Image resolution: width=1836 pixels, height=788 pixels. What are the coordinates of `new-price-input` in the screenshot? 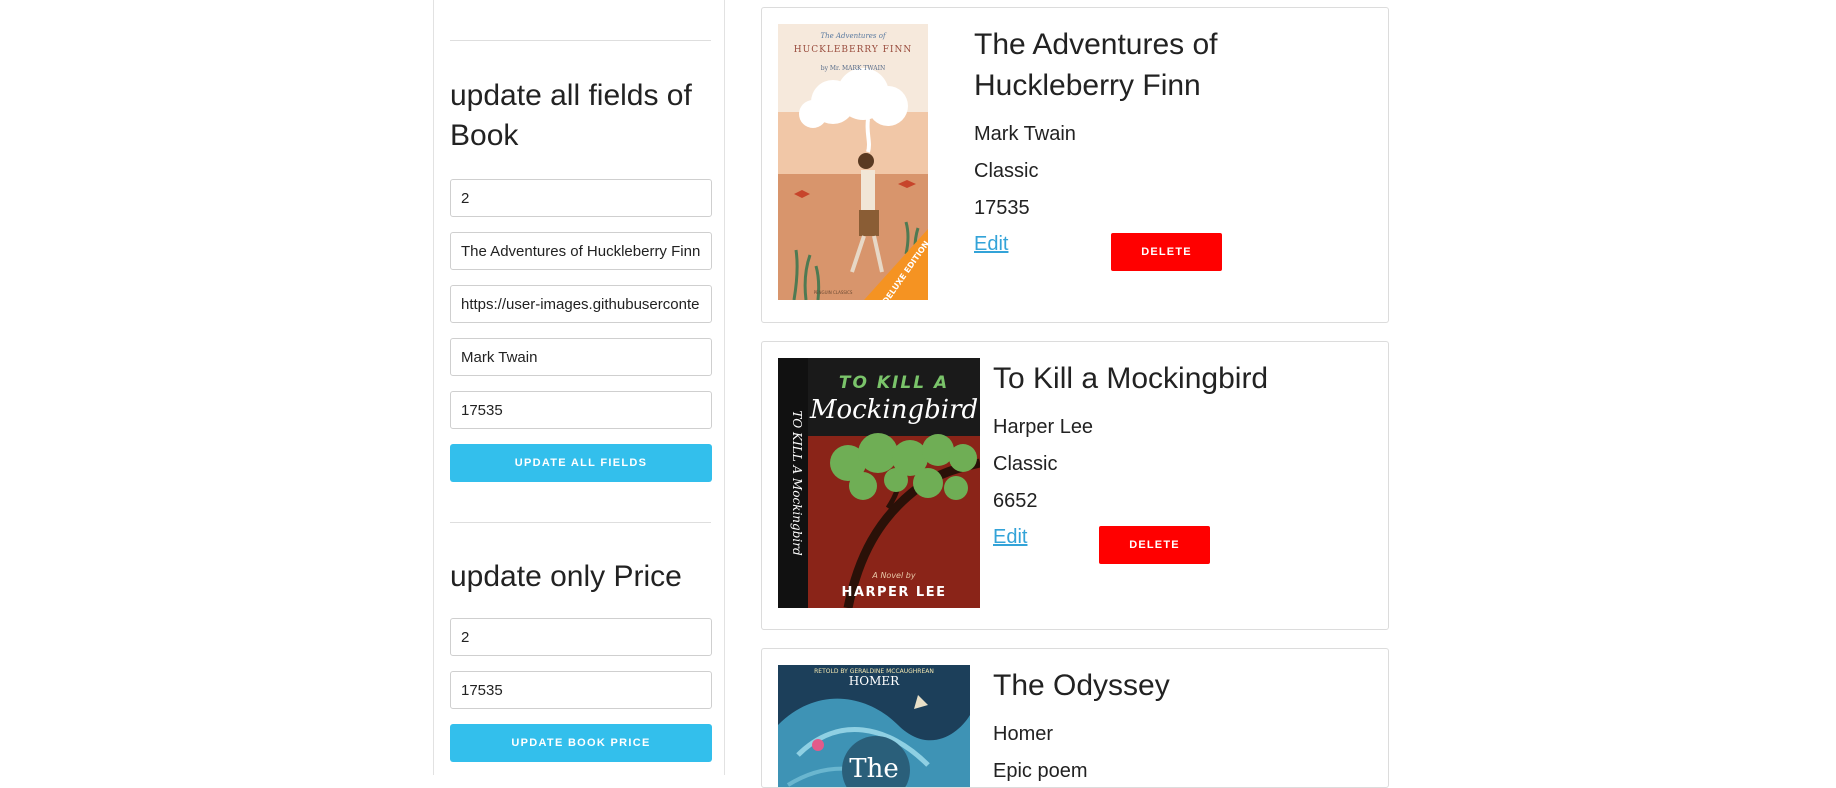 It's located at (581, 690).